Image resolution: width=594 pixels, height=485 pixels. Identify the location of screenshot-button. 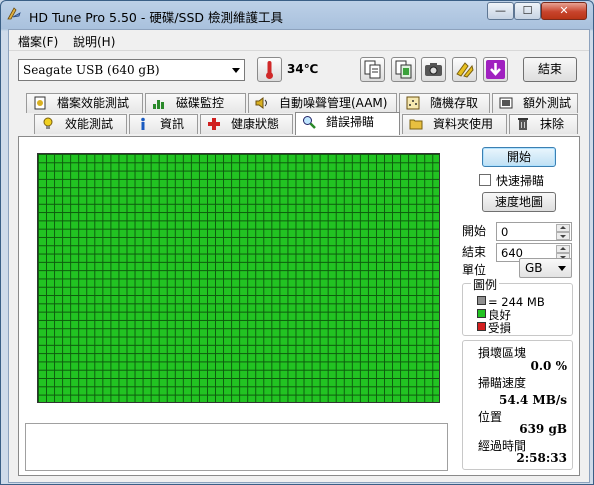
(433, 69).